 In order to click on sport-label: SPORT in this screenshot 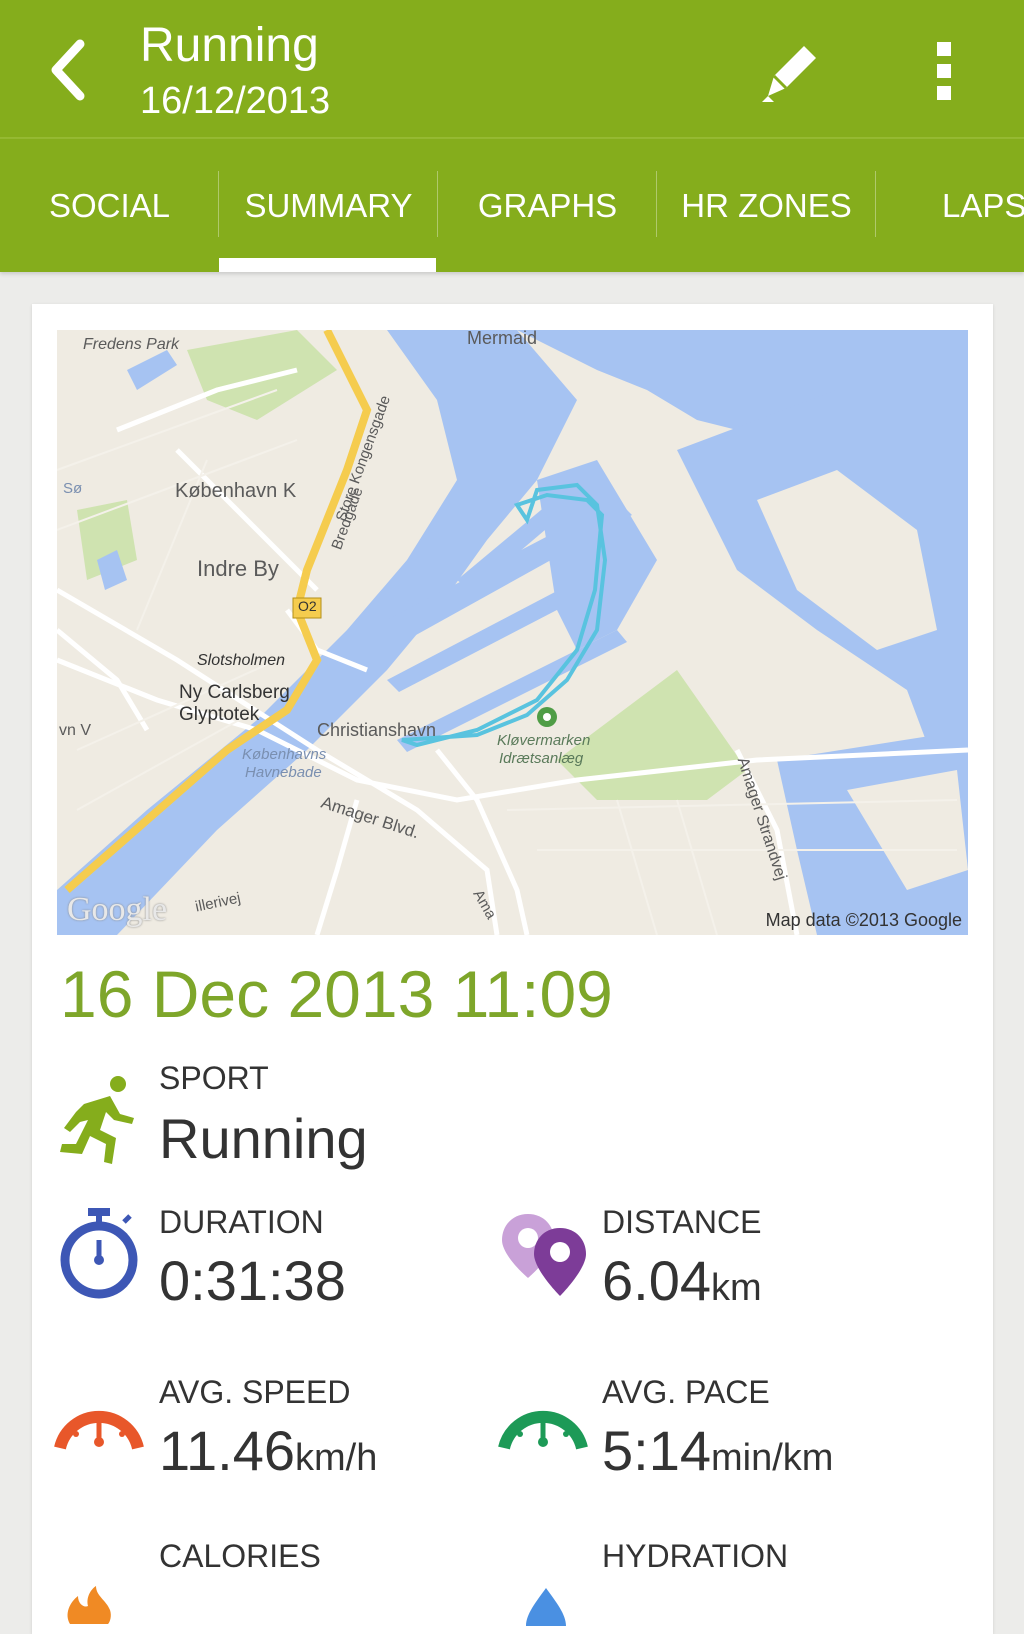, I will do `click(214, 1078)`.